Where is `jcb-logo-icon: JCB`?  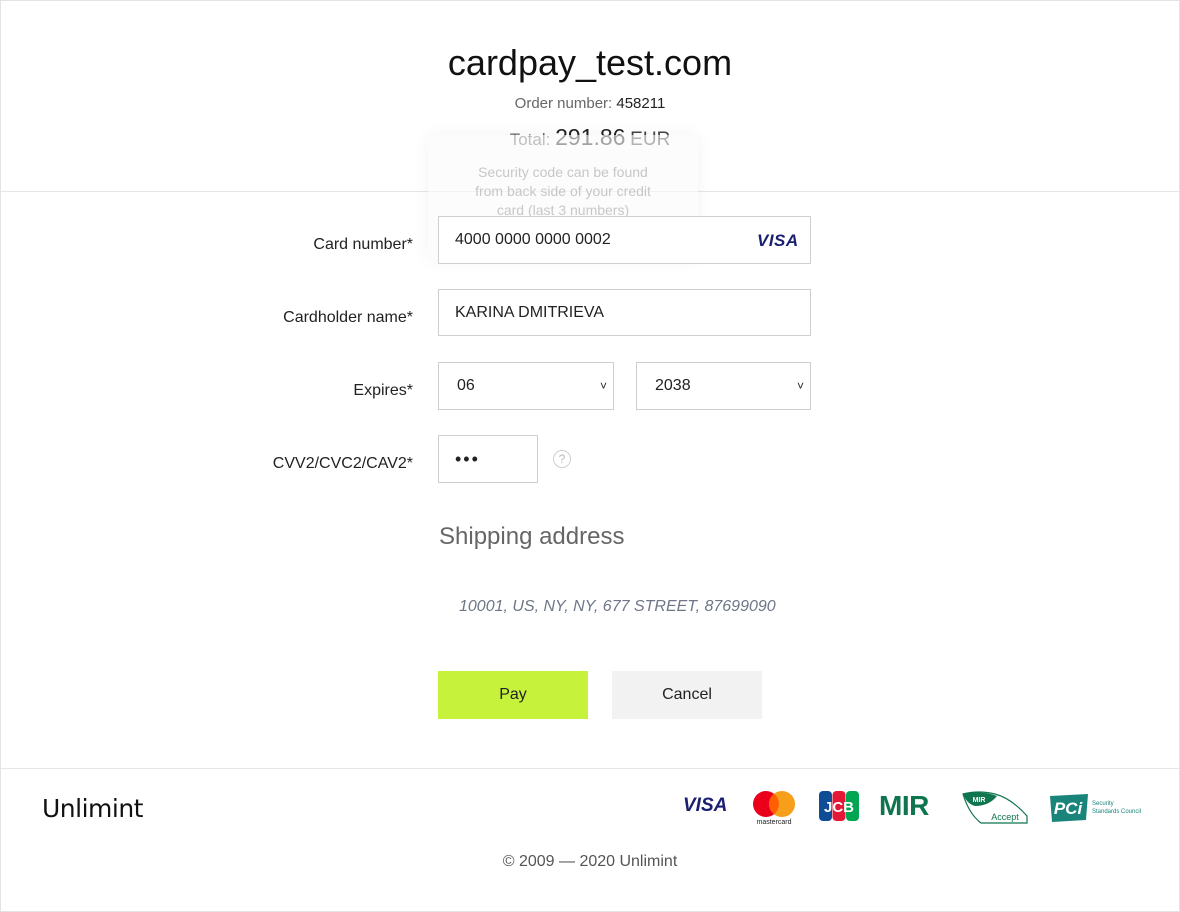 jcb-logo-icon: JCB is located at coordinates (839, 806).